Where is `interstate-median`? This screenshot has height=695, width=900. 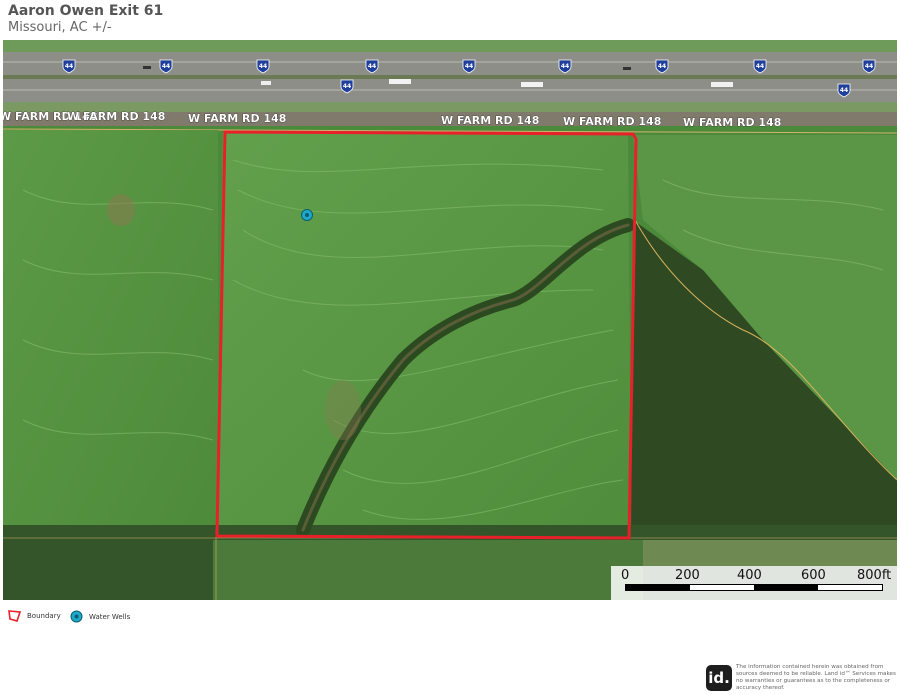 interstate-median is located at coordinates (450, 77).